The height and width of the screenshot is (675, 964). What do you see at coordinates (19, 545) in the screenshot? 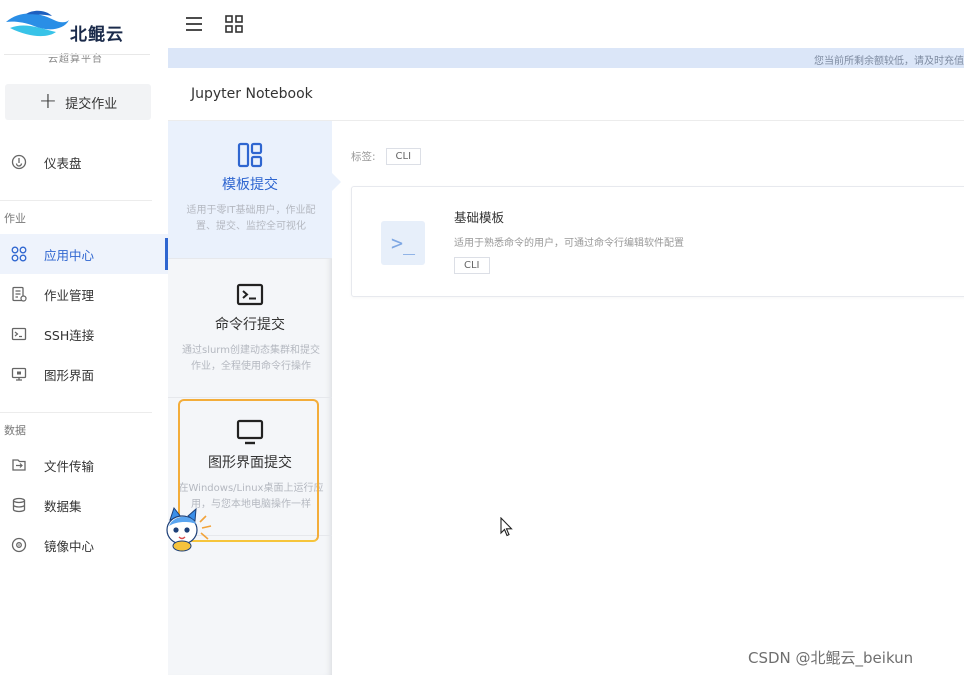
I see `image-disc-icon` at bounding box center [19, 545].